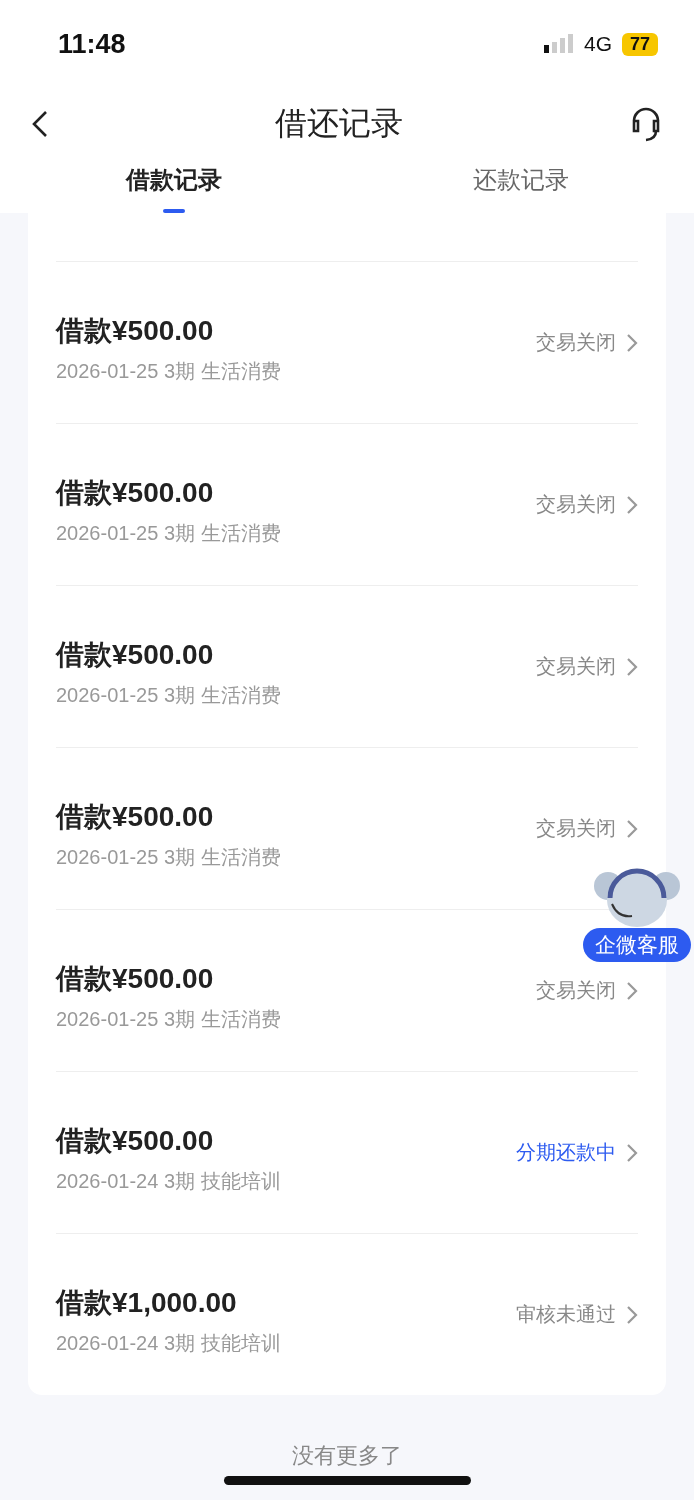 This screenshot has height=1500, width=694. Describe the element at coordinates (40, 124) in the screenshot. I see `back-icon` at that location.